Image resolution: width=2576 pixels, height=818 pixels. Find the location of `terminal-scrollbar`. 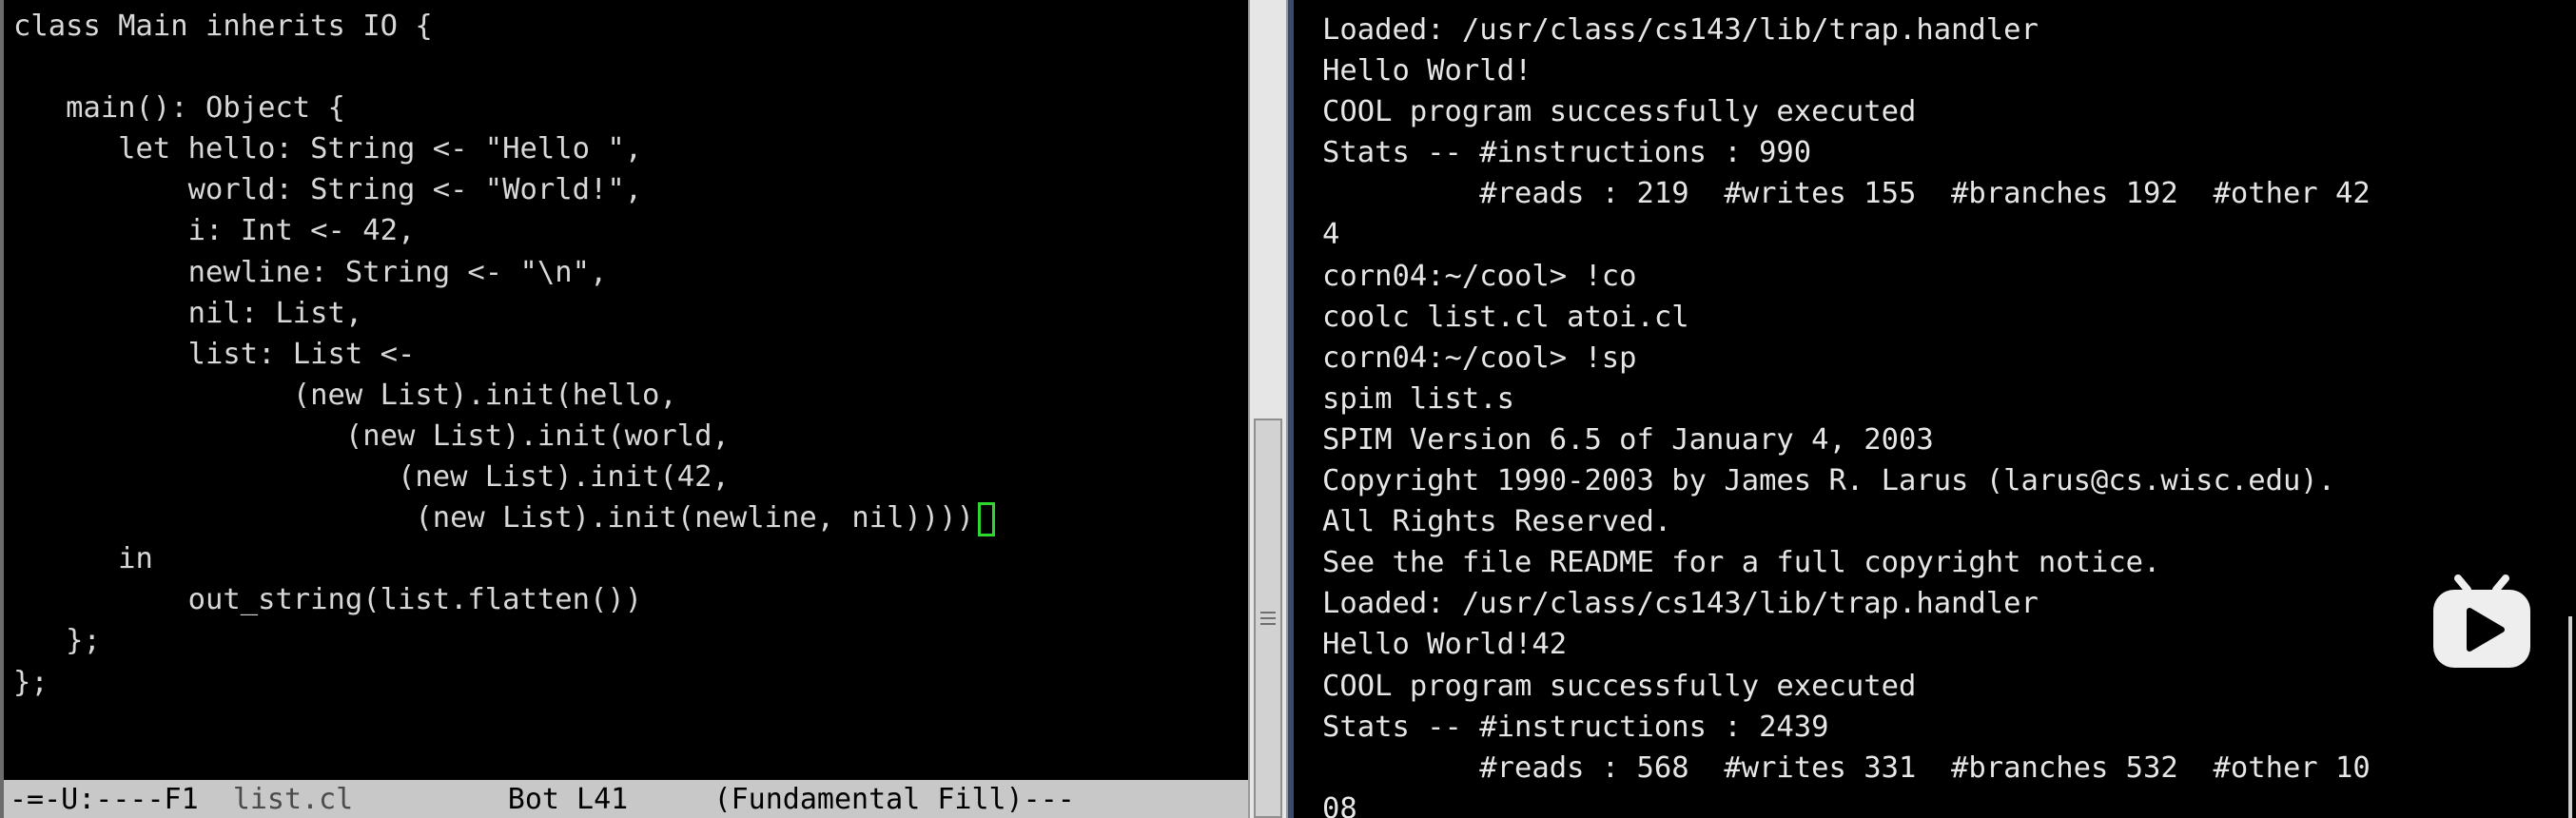

terminal-scrollbar is located at coordinates (1268, 409).